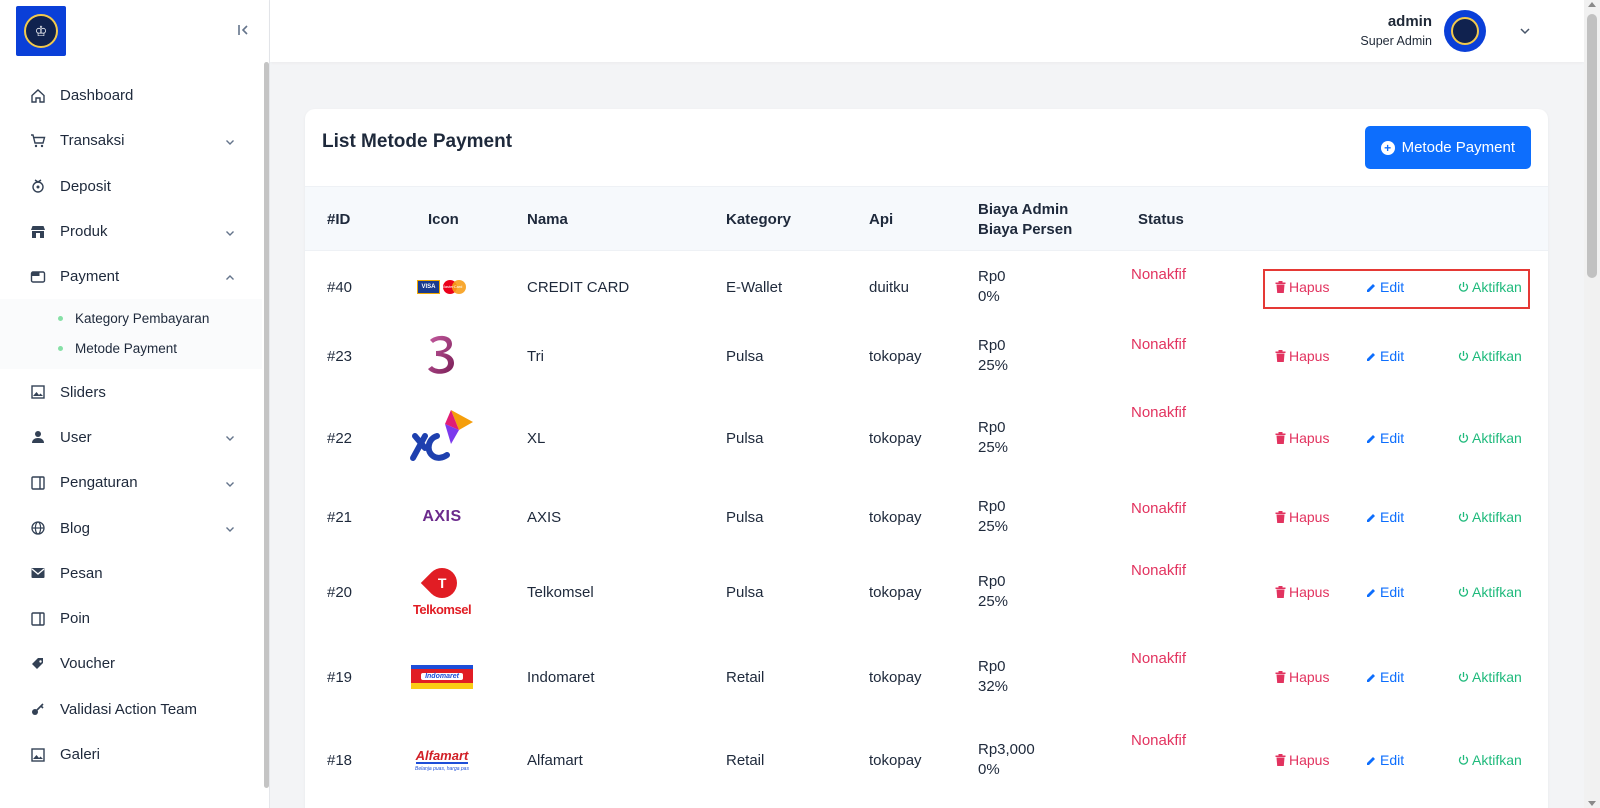 Image resolution: width=1600 pixels, height=808 pixels. I want to click on telkomsel-logo-text: Telkomsel, so click(442, 609).